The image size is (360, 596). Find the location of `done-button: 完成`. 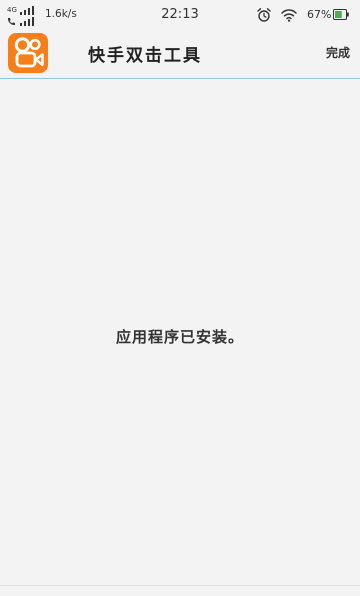

done-button: 完成 is located at coordinates (338, 52).